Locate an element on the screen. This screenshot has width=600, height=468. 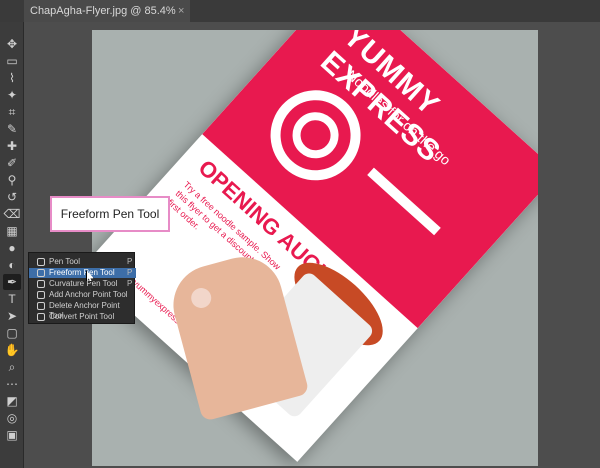
marquee-icon: ▭ is located at coordinates (12, 61).